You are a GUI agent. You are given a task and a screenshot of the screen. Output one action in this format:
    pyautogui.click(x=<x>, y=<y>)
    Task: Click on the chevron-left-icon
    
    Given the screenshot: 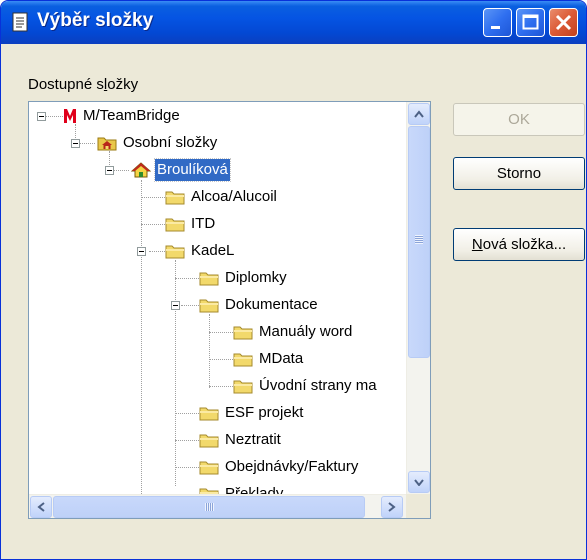 What is the action you would take?
    pyautogui.click(x=41, y=507)
    